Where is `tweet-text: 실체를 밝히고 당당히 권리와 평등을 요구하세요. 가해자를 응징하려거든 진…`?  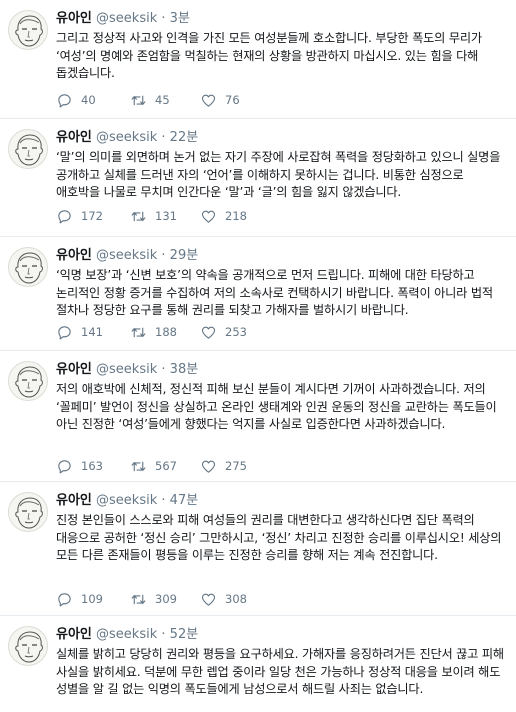 tweet-text: 실체를 밝히고 당당히 권리와 평등을 요구하세요. 가해자를 응징하려거든 진… is located at coordinates (280, 671).